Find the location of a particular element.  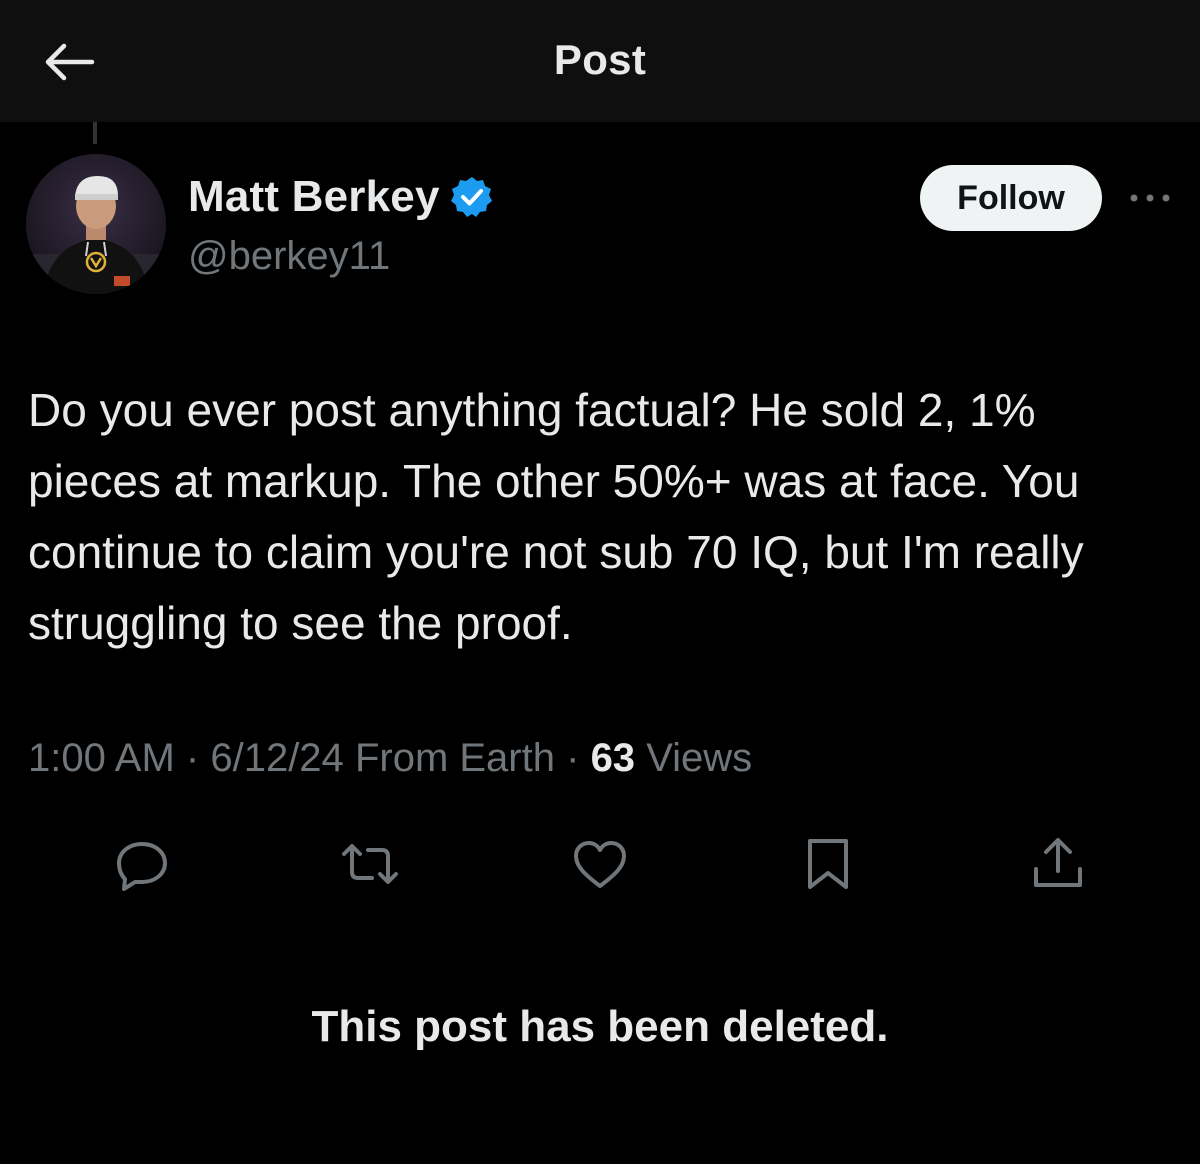

avatar-image is located at coordinates (96, 224).